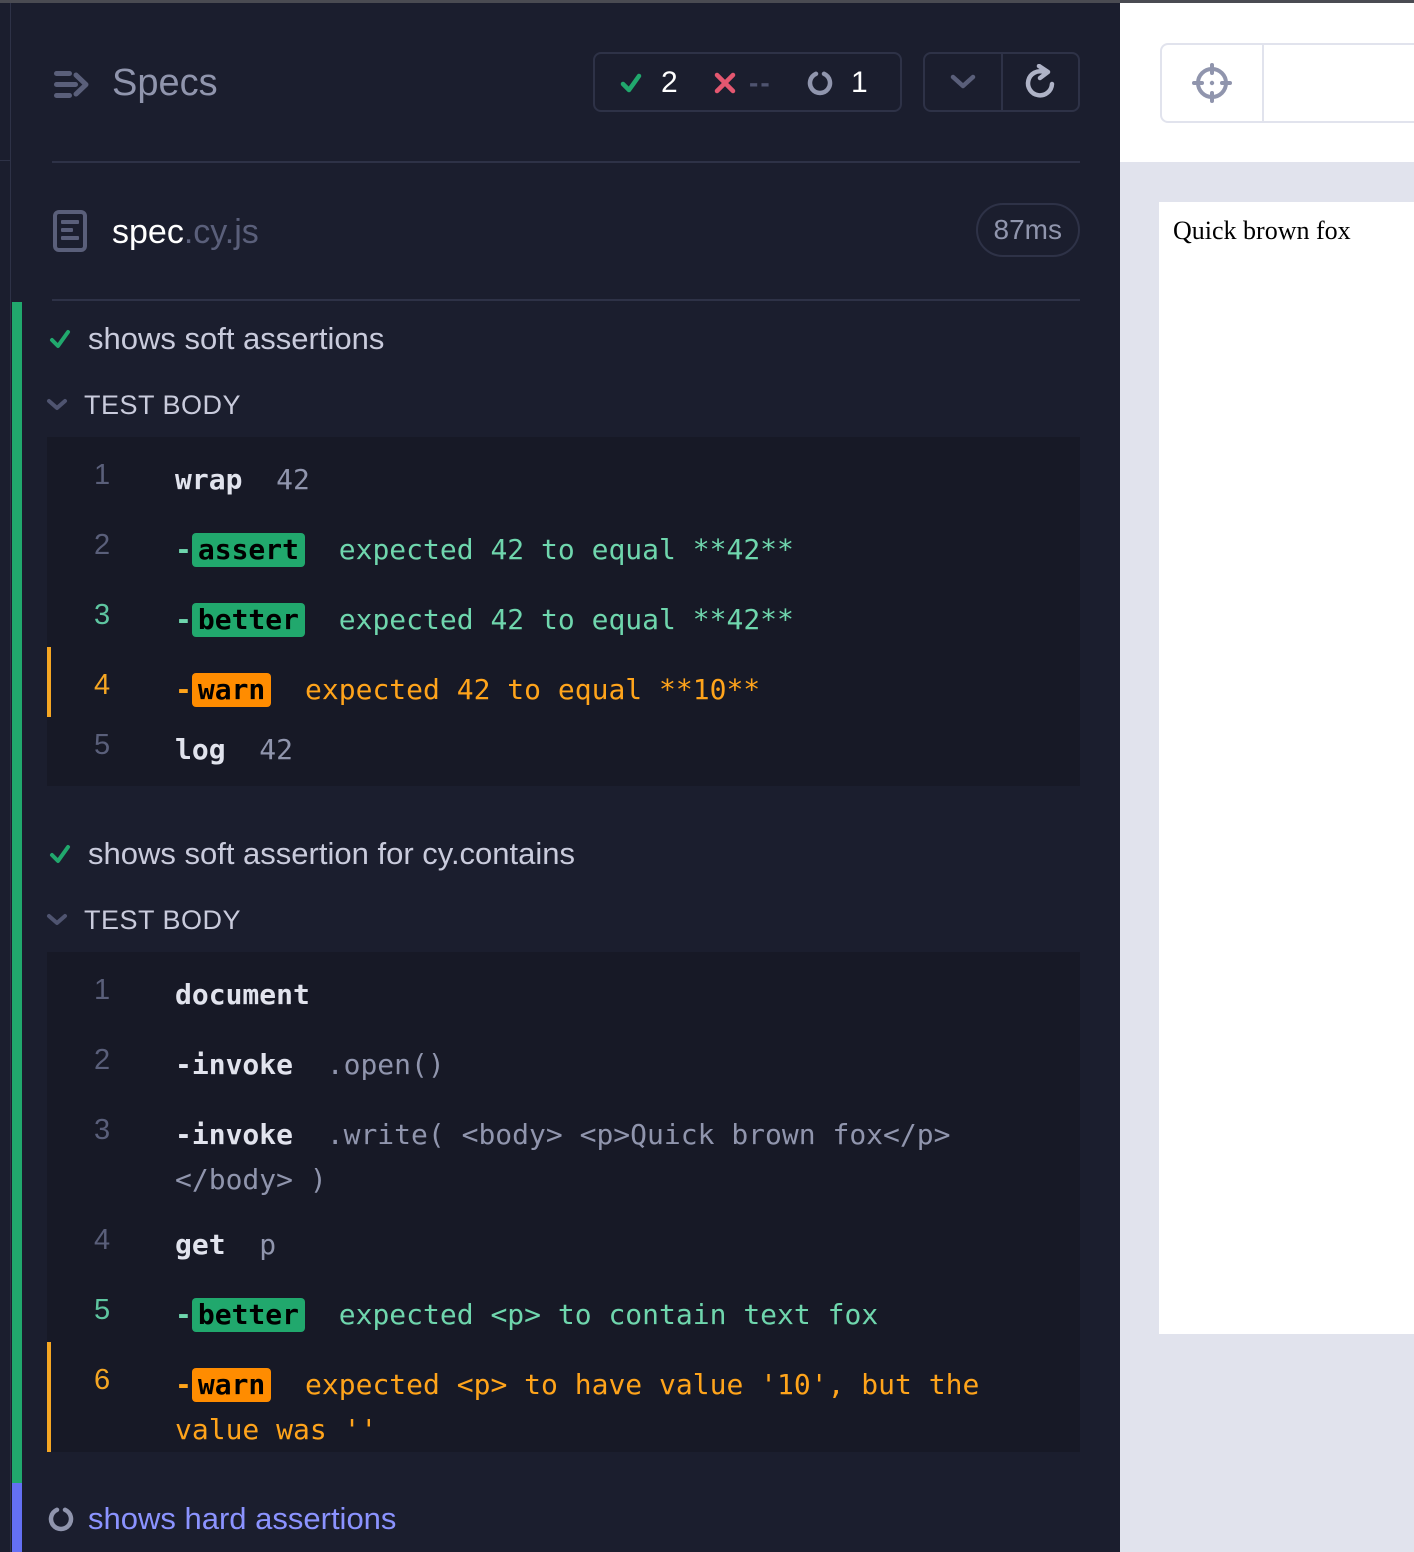 This screenshot has width=1414, height=1552. I want to click on header-divider, so click(566, 162).